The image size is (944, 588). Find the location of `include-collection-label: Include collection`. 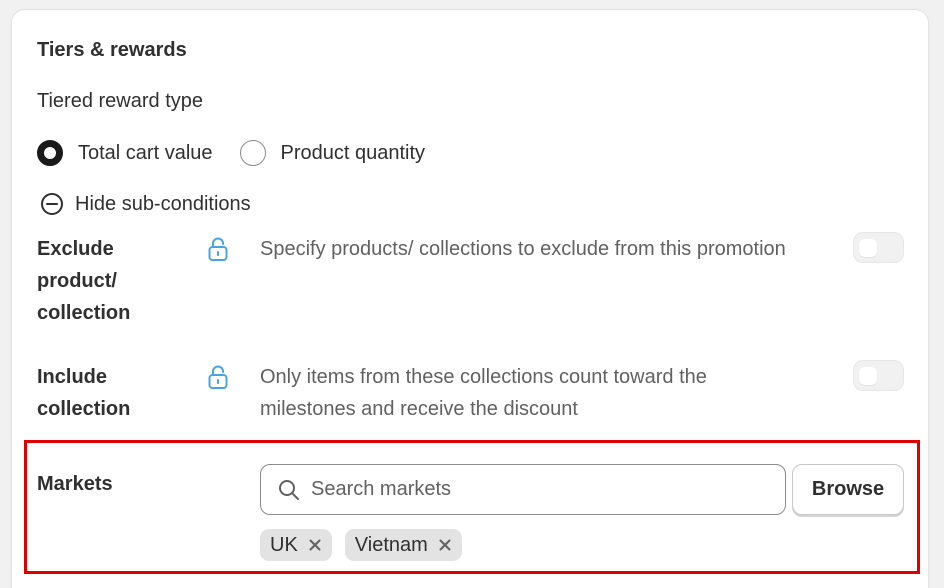

include-collection-label: Include collection is located at coordinates (84, 393).